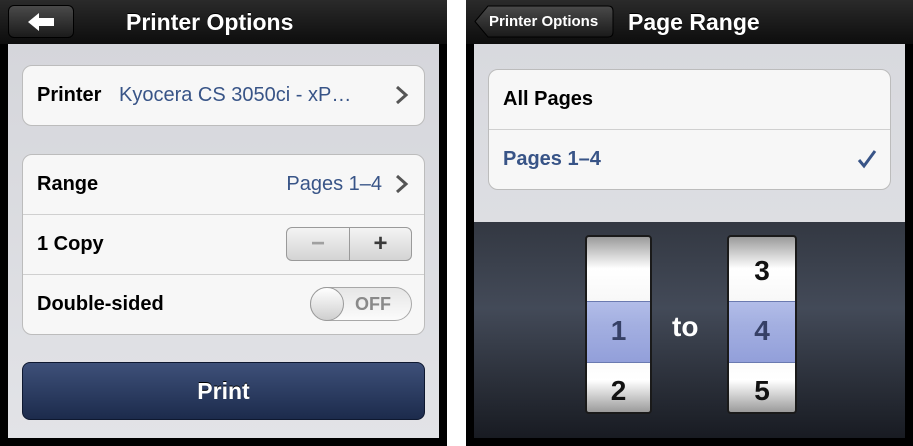 This screenshot has height=446, width=913. I want to click on option-pages-range: Pages 1–4, so click(689, 159).